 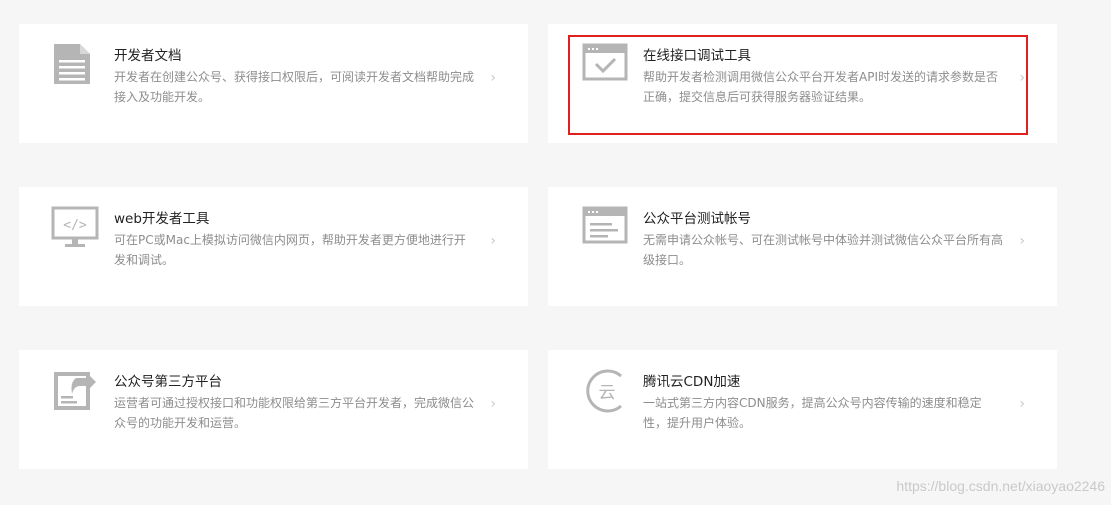 I want to click on document-icon, so click(x=76, y=65).